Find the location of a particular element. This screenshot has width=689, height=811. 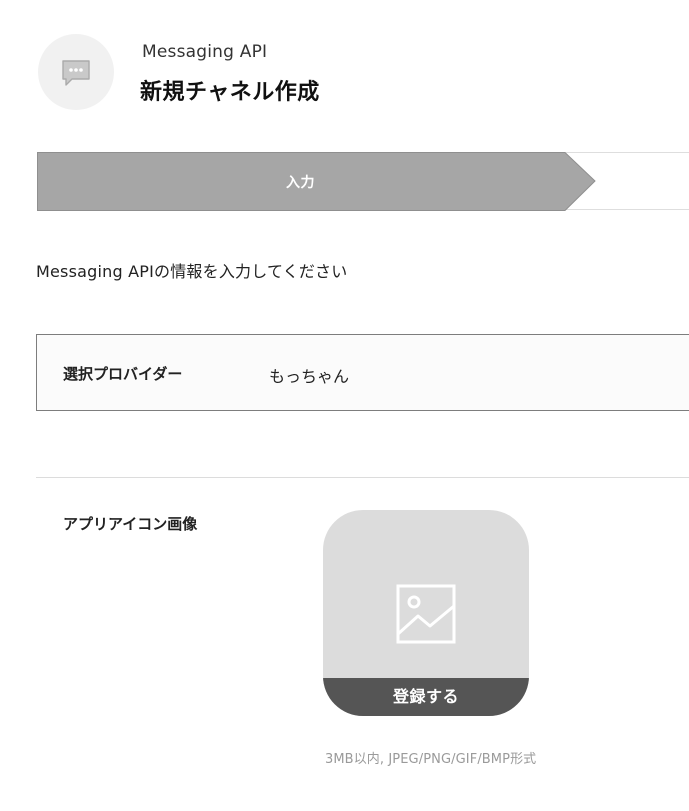

step-input-label: 入力 is located at coordinates (300, 183).